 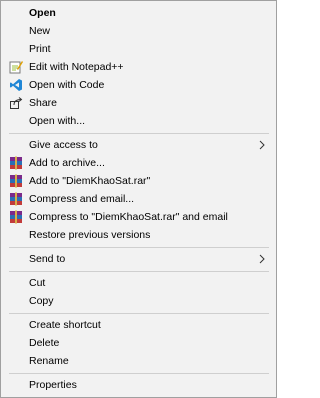 What do you see at coordinates (138, 361) in the screenshot?
I see `menu-item-rename: Rename` at bounding box center [138, 361].